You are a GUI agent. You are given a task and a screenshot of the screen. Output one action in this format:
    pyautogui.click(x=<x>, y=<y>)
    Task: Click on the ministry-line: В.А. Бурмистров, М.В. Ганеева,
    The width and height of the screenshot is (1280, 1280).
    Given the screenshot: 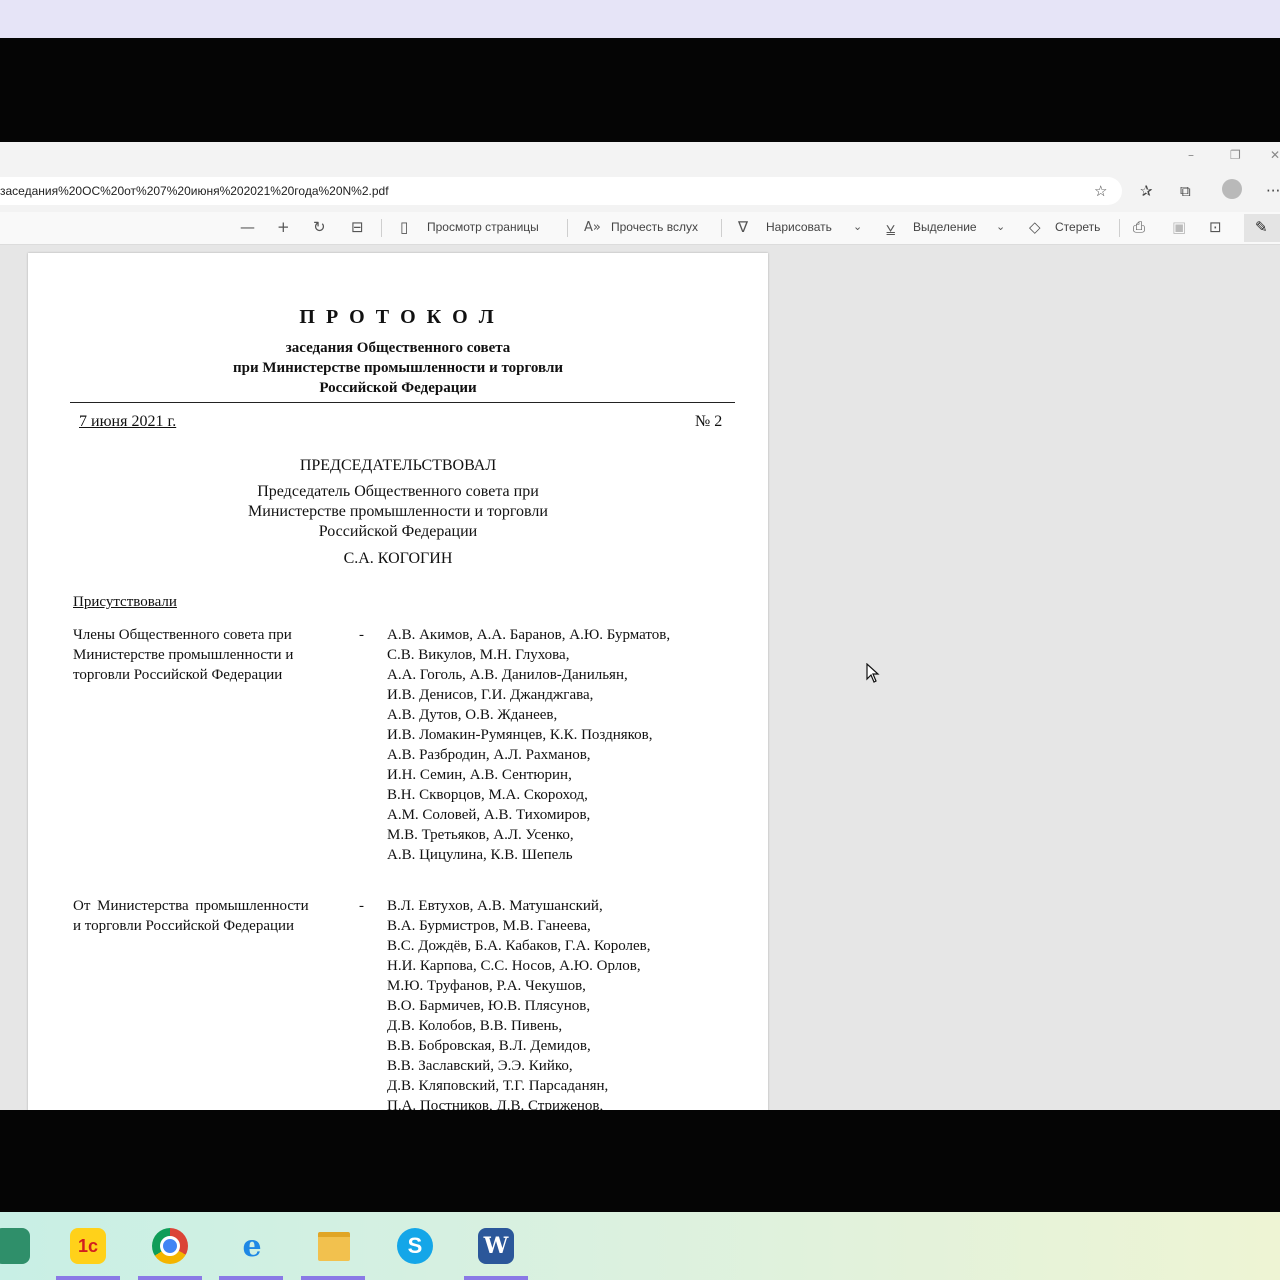 What is the action you would take?
    pyautogui.click(x=489, y=926)
    